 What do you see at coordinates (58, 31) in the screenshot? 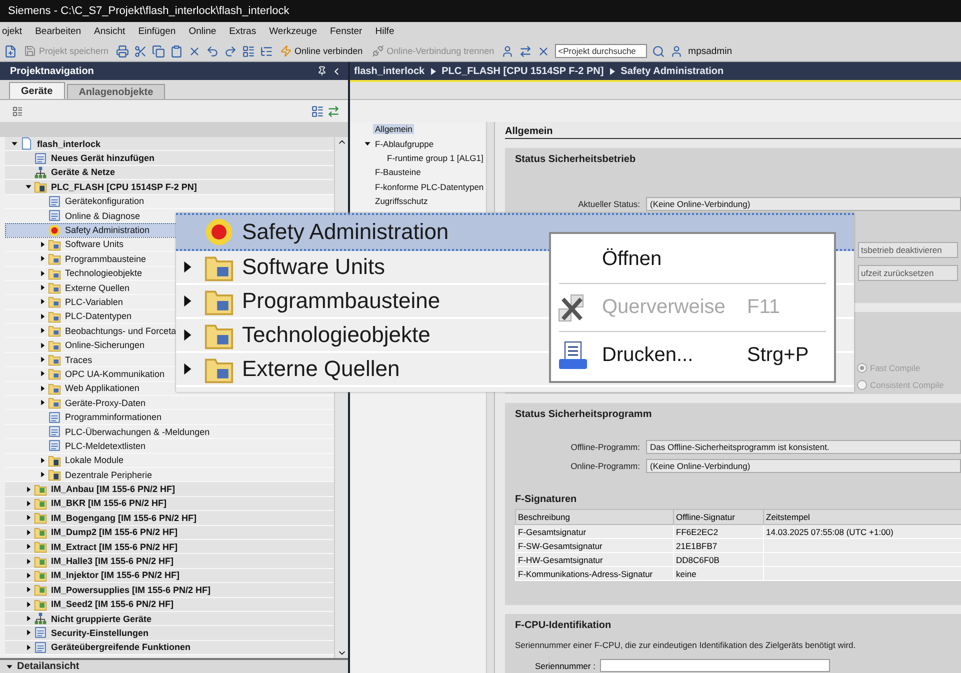
I see `menu-item: Bearbeiten` at bounding box center [58, 31].